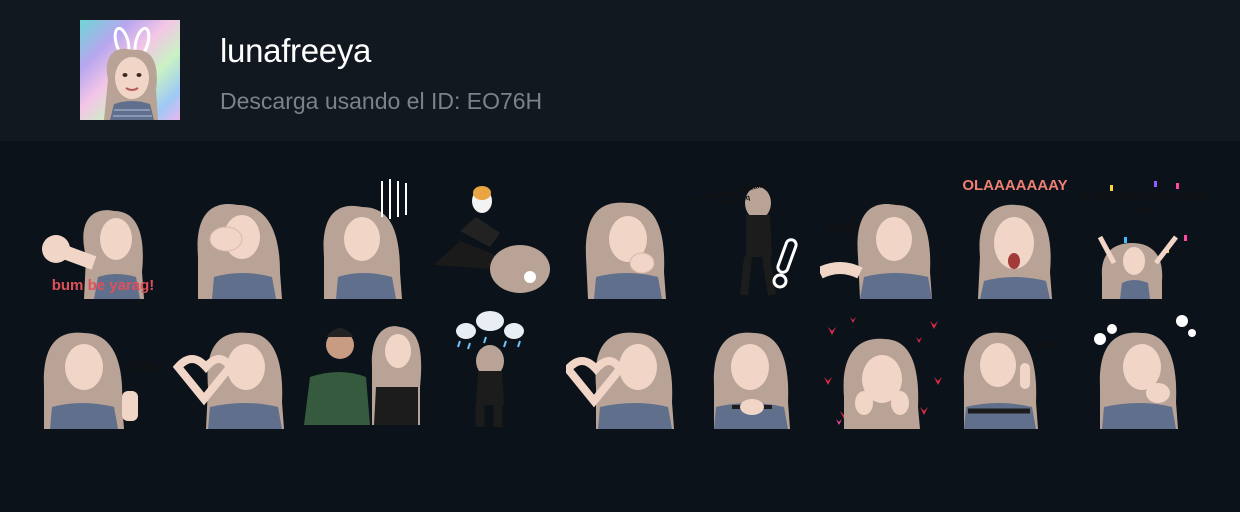  What do you see at coordinates (296, 50) in the screenshot?
I see `pack-title: lunafreeya` at bounding box center [296, 50].